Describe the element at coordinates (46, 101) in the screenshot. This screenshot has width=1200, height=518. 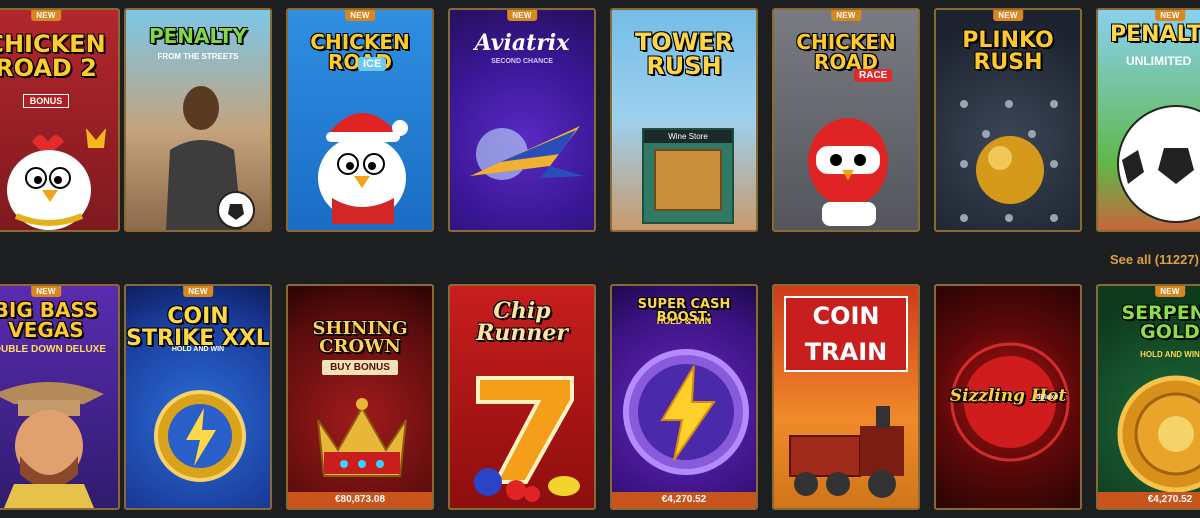
I see `game-subtitle: BONUS` at that location.